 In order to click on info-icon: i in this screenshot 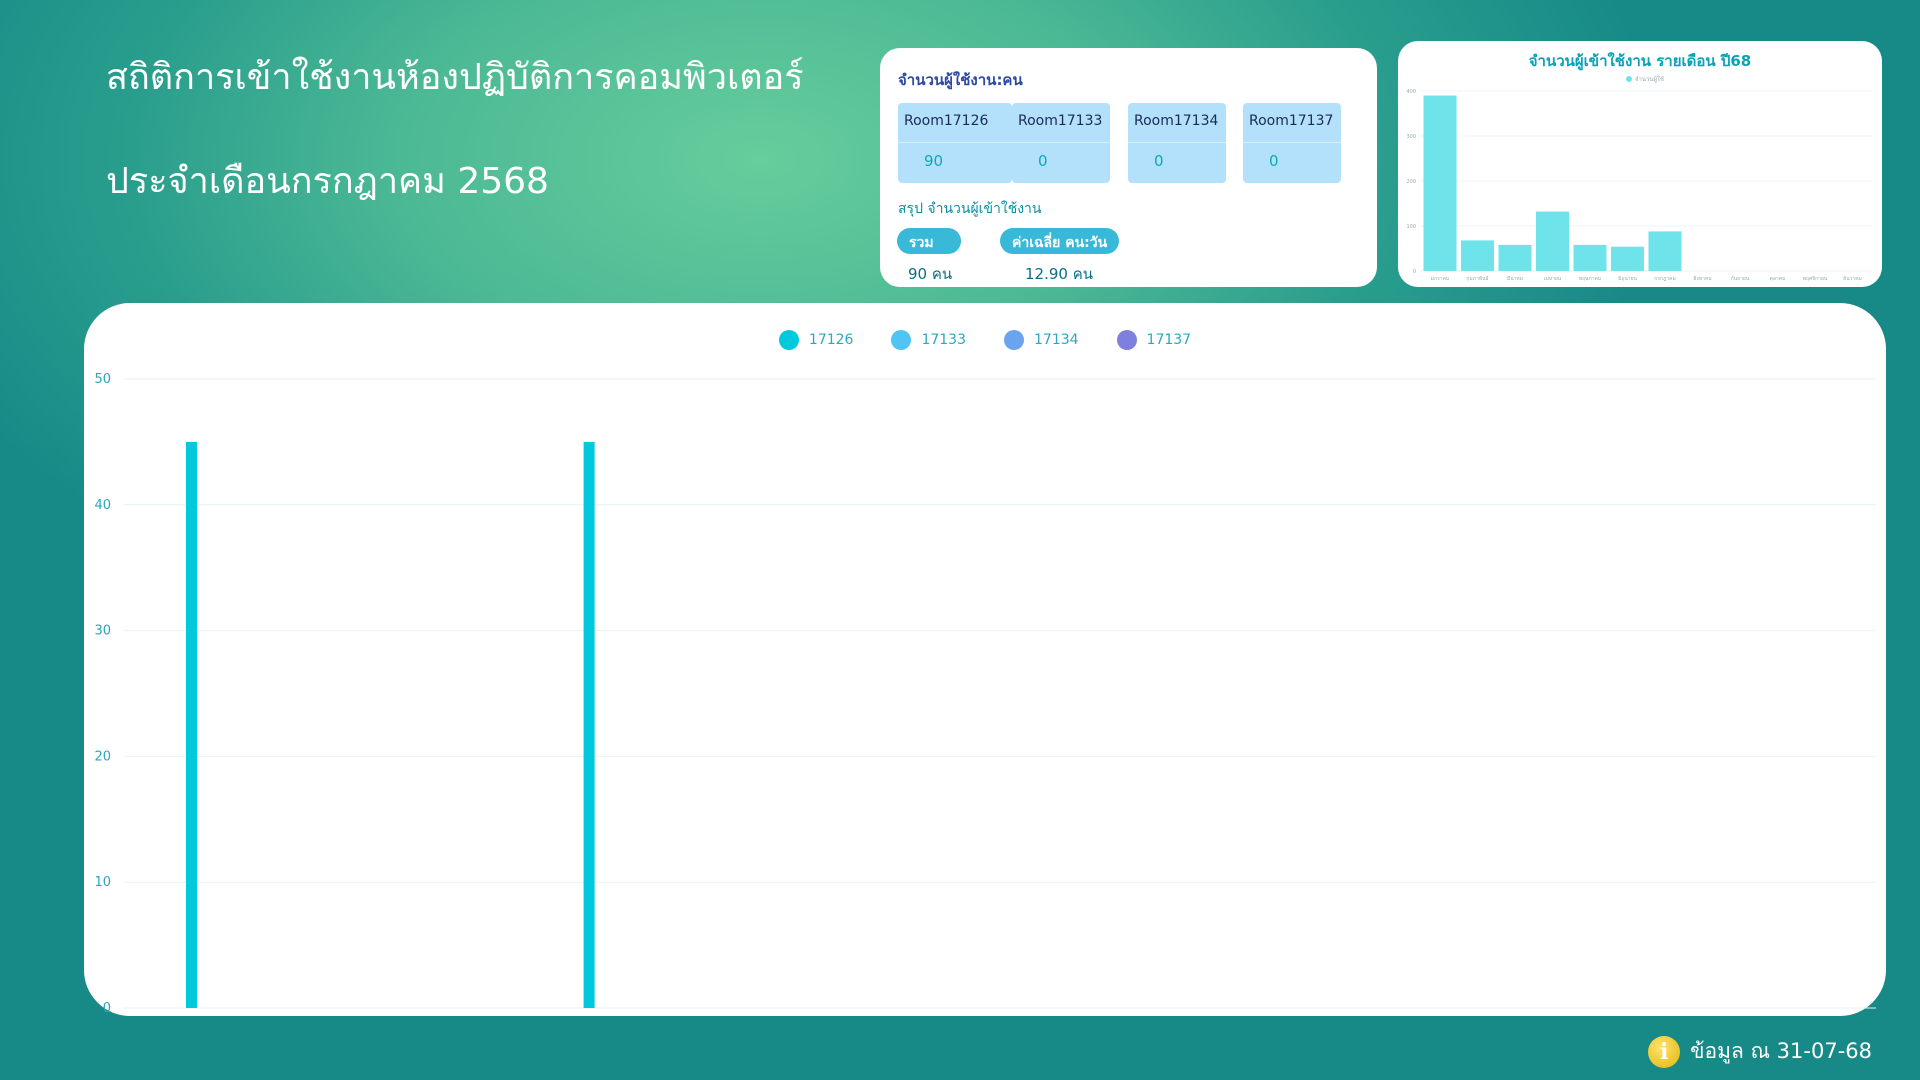, I will do `click(1664, 1051)`.